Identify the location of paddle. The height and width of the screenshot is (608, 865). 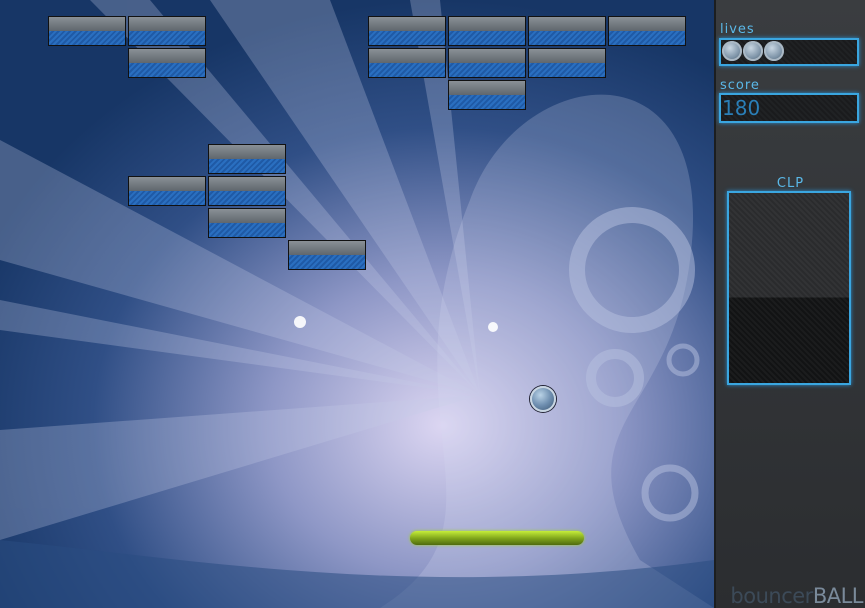
(497, 538).